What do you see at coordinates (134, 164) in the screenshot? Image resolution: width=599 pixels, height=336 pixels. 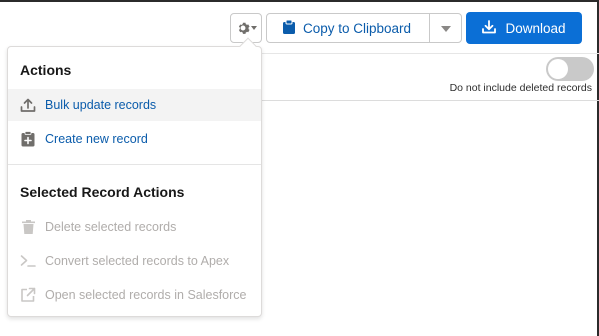 I see `menu-divider` at bounding box center [134, 164].